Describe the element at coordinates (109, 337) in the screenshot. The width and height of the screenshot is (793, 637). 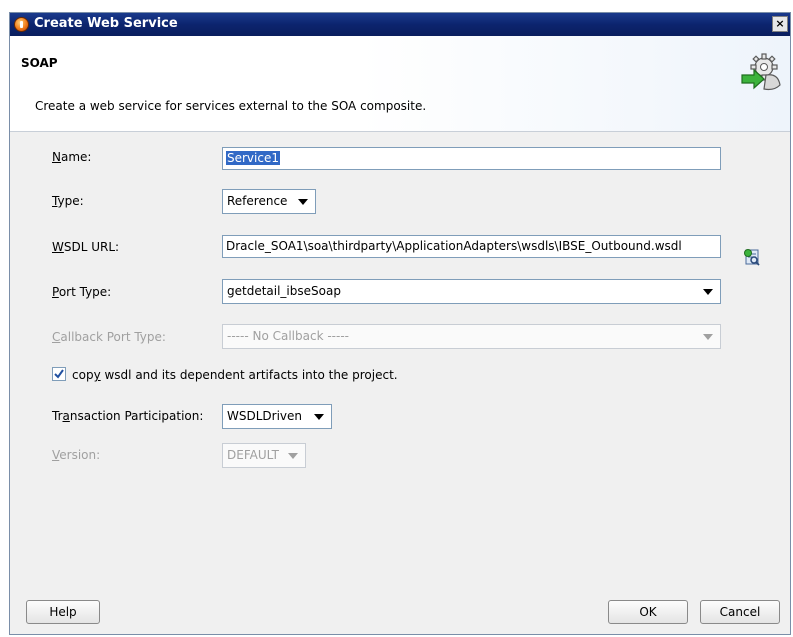
I see `callback-port-type-label: Callback Port Type:` at that location.